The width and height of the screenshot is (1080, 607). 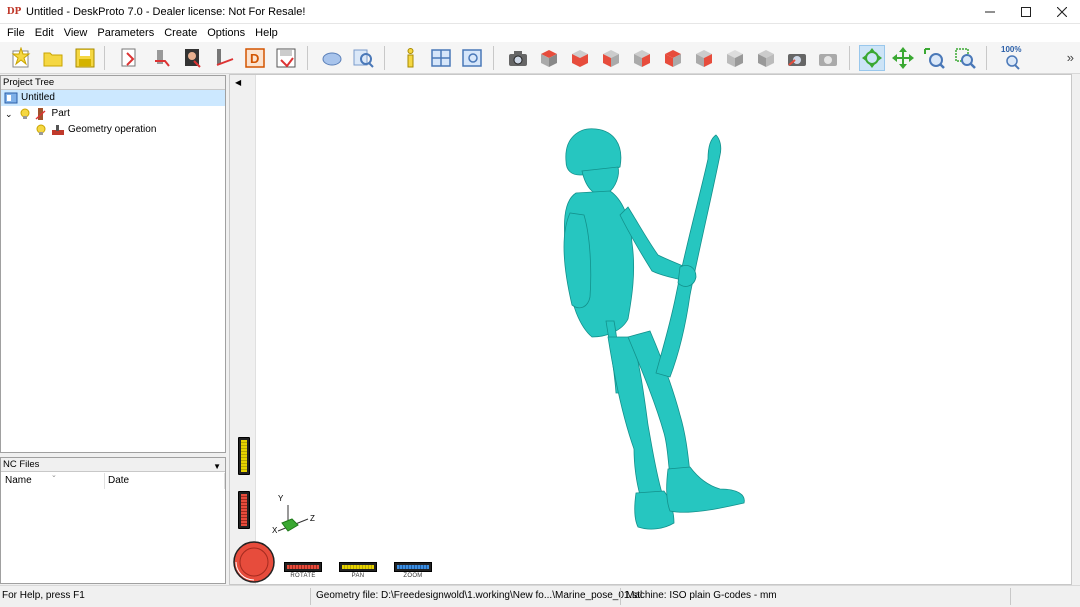 I want to click on zoom-window-button, so click(x=965, y=58).